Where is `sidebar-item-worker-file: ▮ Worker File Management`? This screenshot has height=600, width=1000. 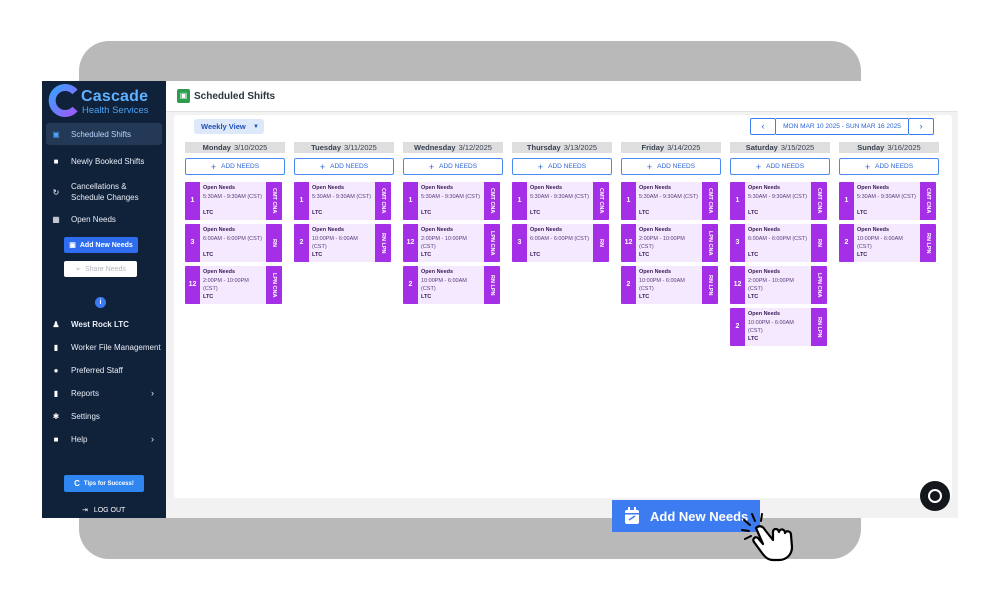 sidebar-item-worker-file: ▮ Worker File Management is located at coordinates (104, 347).